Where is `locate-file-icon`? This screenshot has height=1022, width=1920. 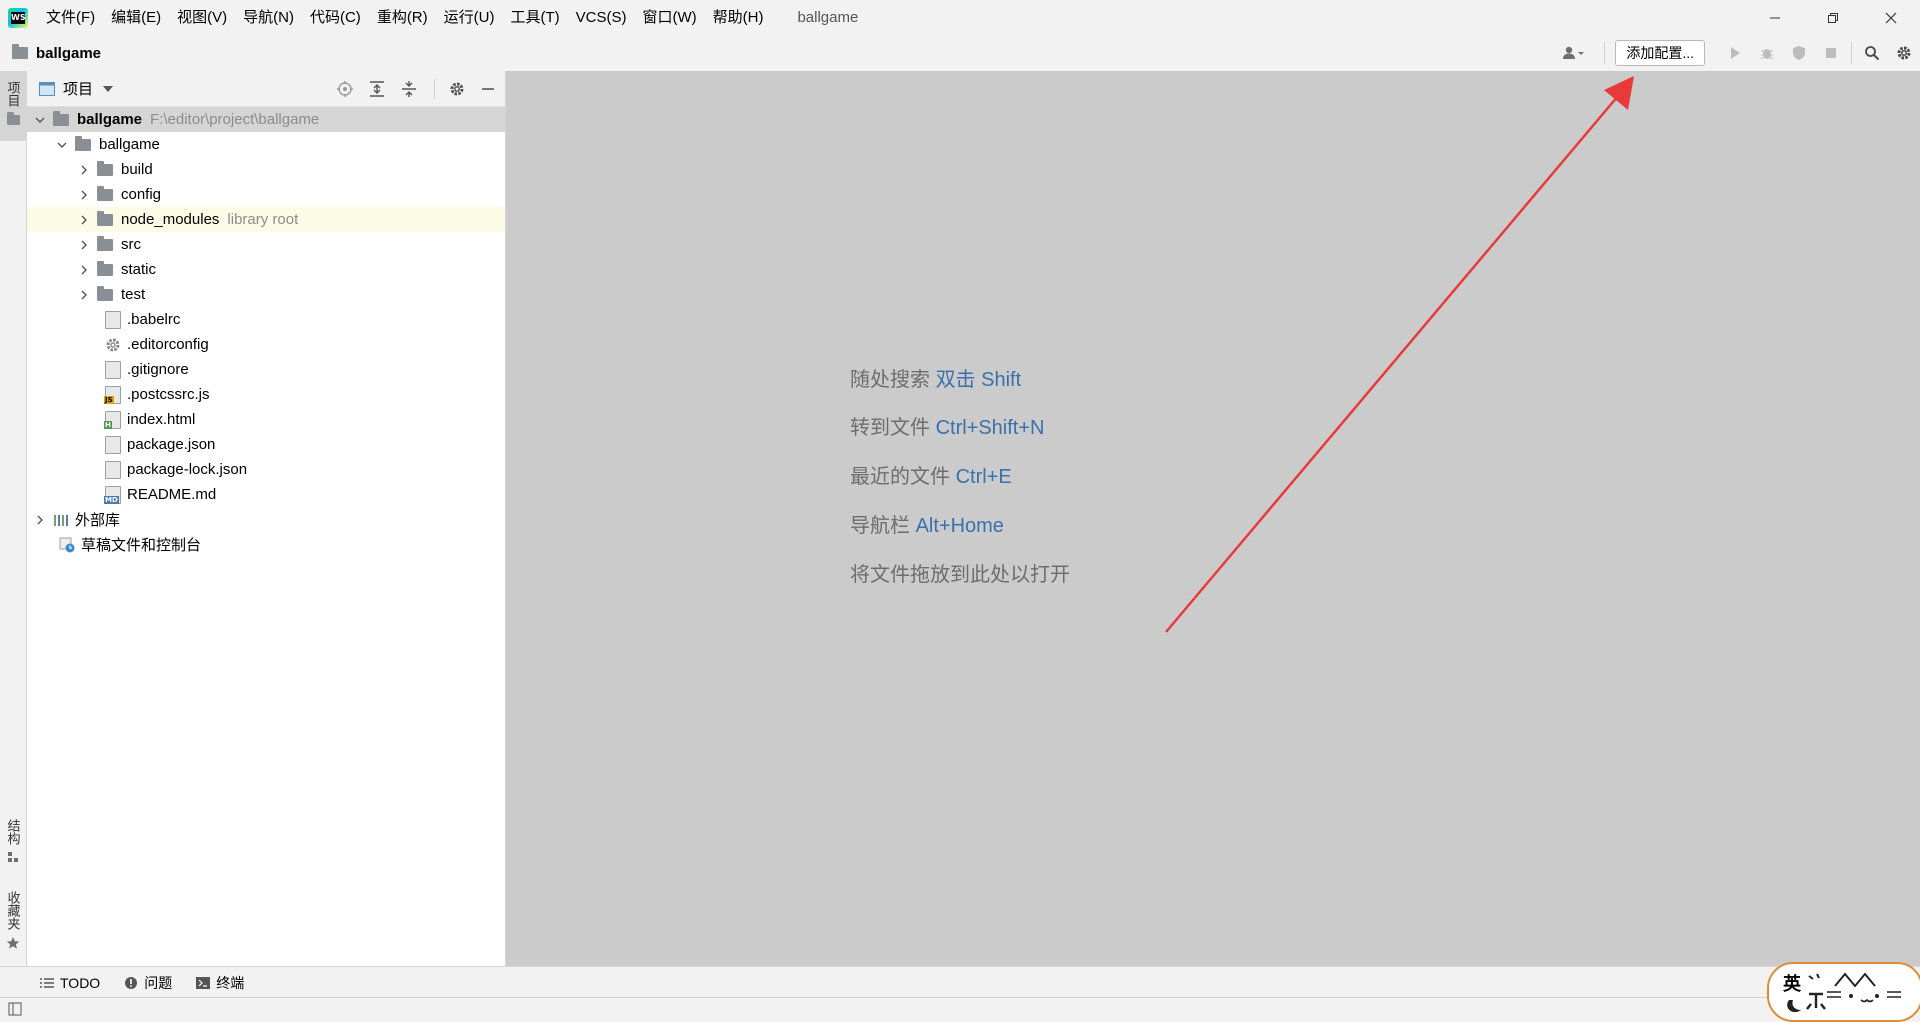
locate-file-icon is located at coordinates (345, 89).